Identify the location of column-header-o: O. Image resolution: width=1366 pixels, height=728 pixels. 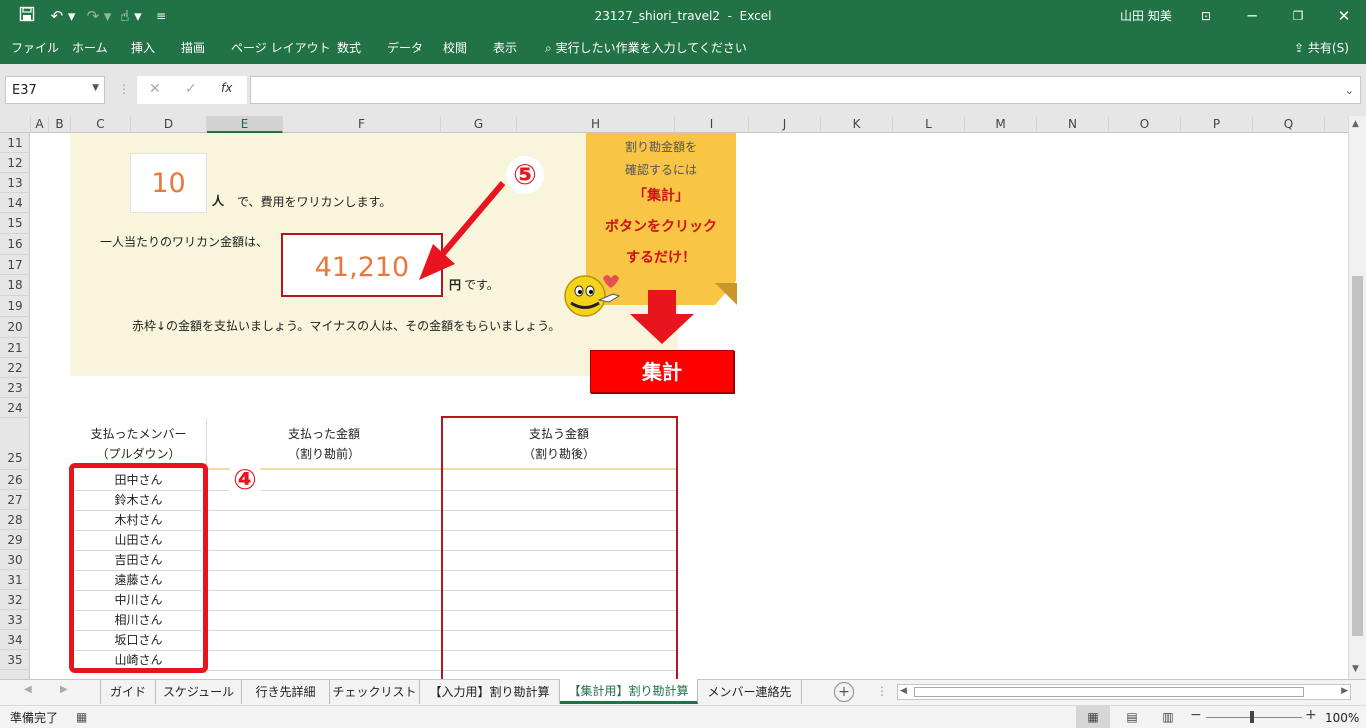
(1145, 124).